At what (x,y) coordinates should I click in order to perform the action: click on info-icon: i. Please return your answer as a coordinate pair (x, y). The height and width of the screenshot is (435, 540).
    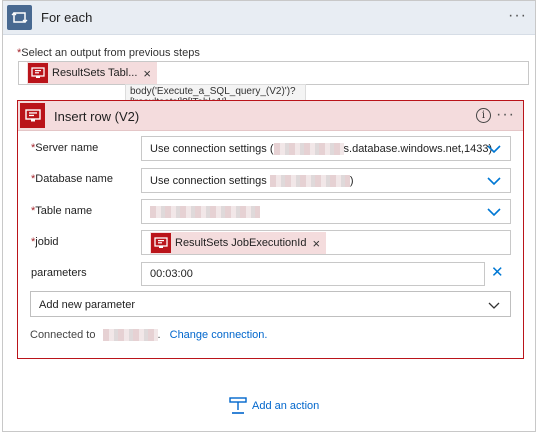
    Looking at the image, I should click on (483, 115).